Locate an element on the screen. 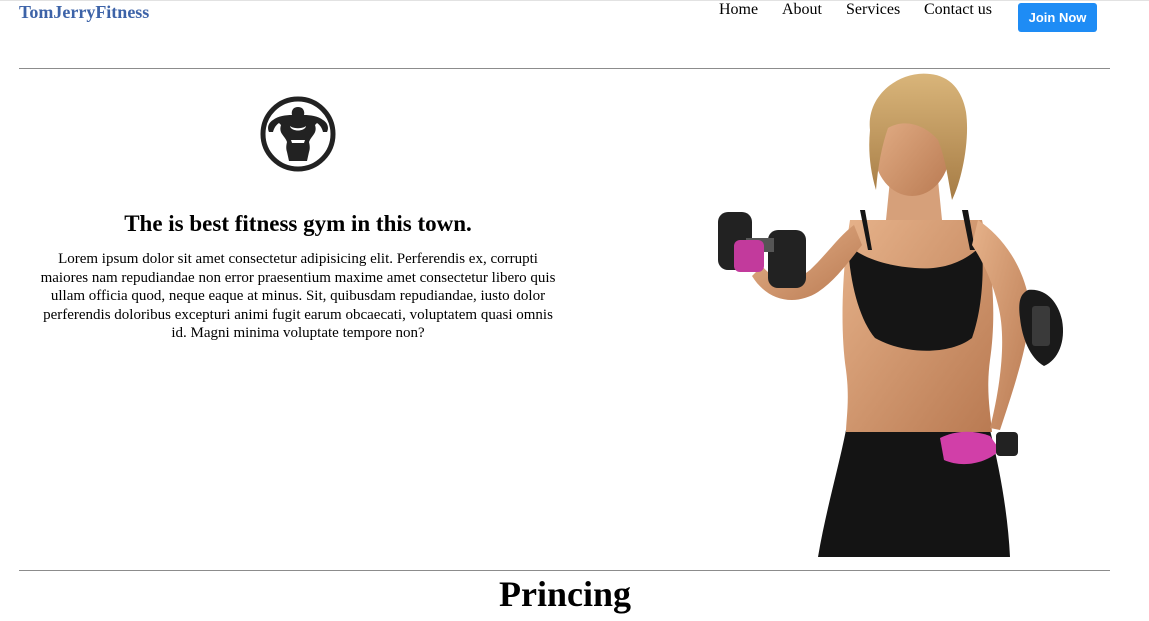 Image resolution: width=1149 pixels, height=621 pixels. nav-about: About is located at coordinates (802, 11).